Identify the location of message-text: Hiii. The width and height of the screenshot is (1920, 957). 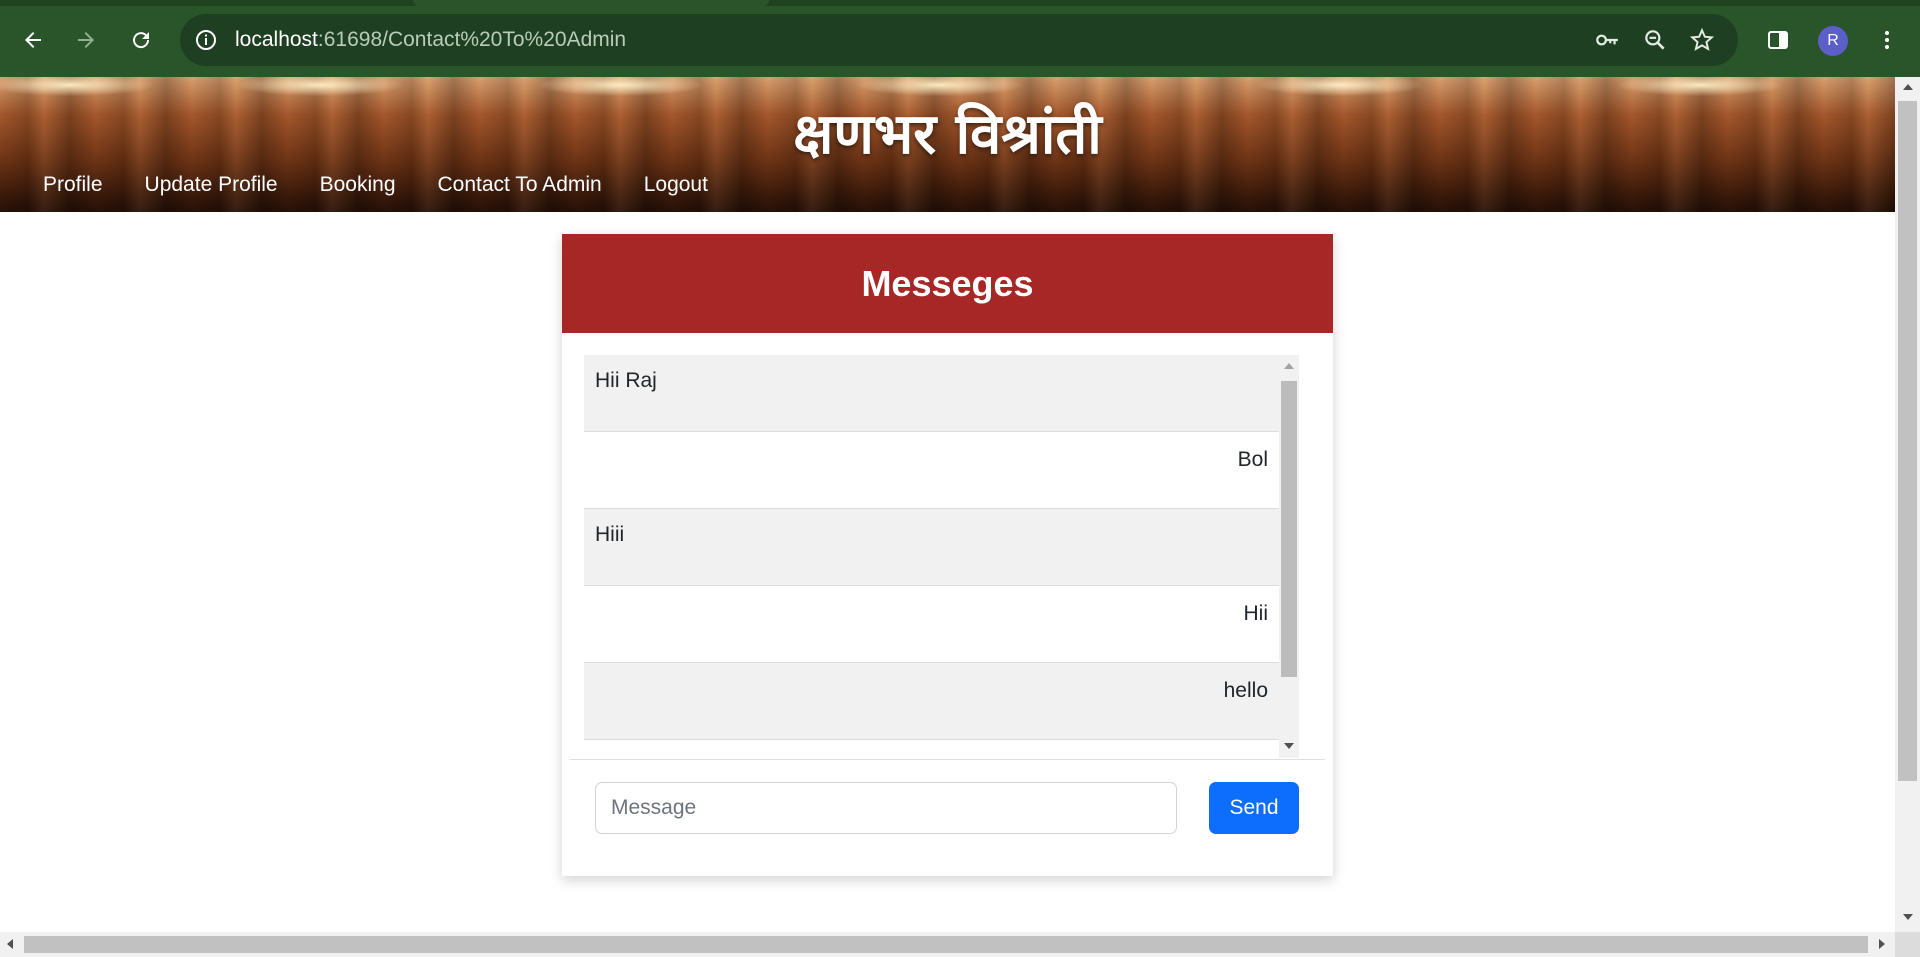
(610, 534).